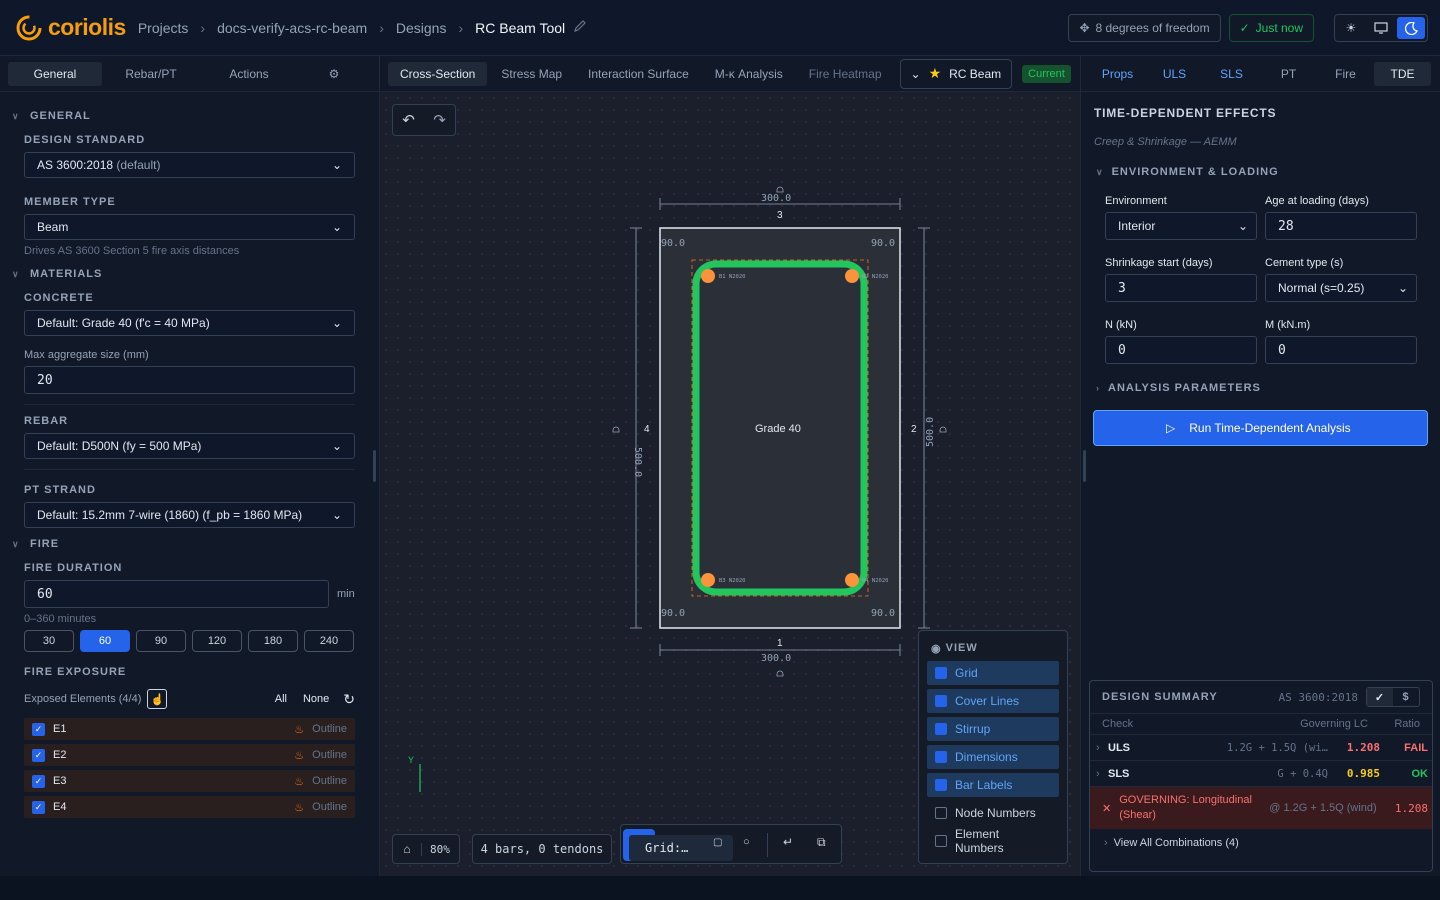 Image resolution: width=1440 pixels, height=900 pixels. I want to click on run-analysis-button: ▷ Run Time-Dependent Analysis, so click(1260, 428).